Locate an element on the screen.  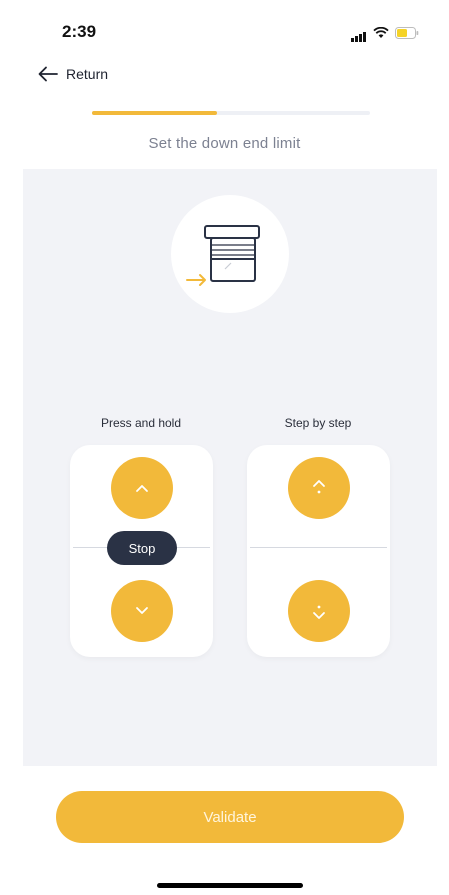
step-title: Set the down end limit is located at coordinates (224, 143).